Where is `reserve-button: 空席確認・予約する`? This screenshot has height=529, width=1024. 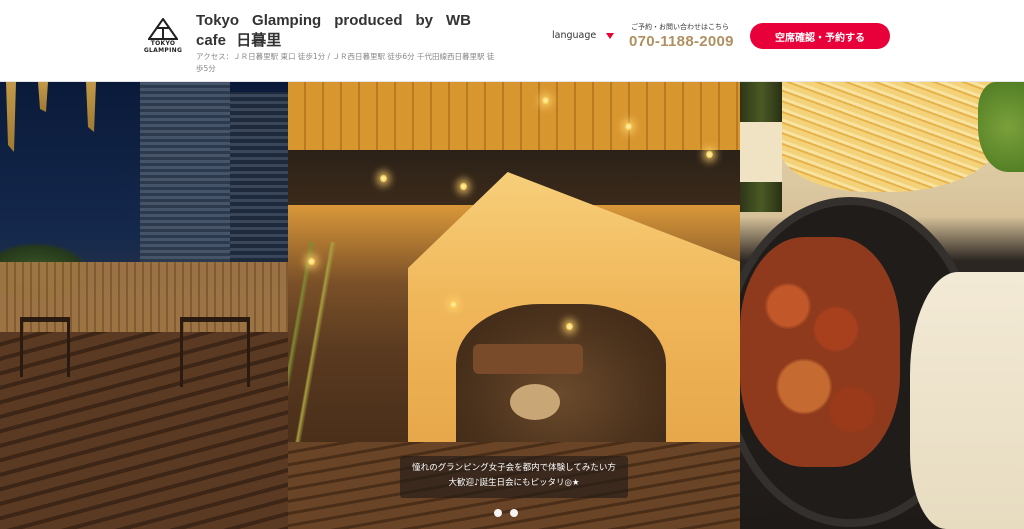 reserve-button: 空席確認・予約する is located at coordinates (820, 36).